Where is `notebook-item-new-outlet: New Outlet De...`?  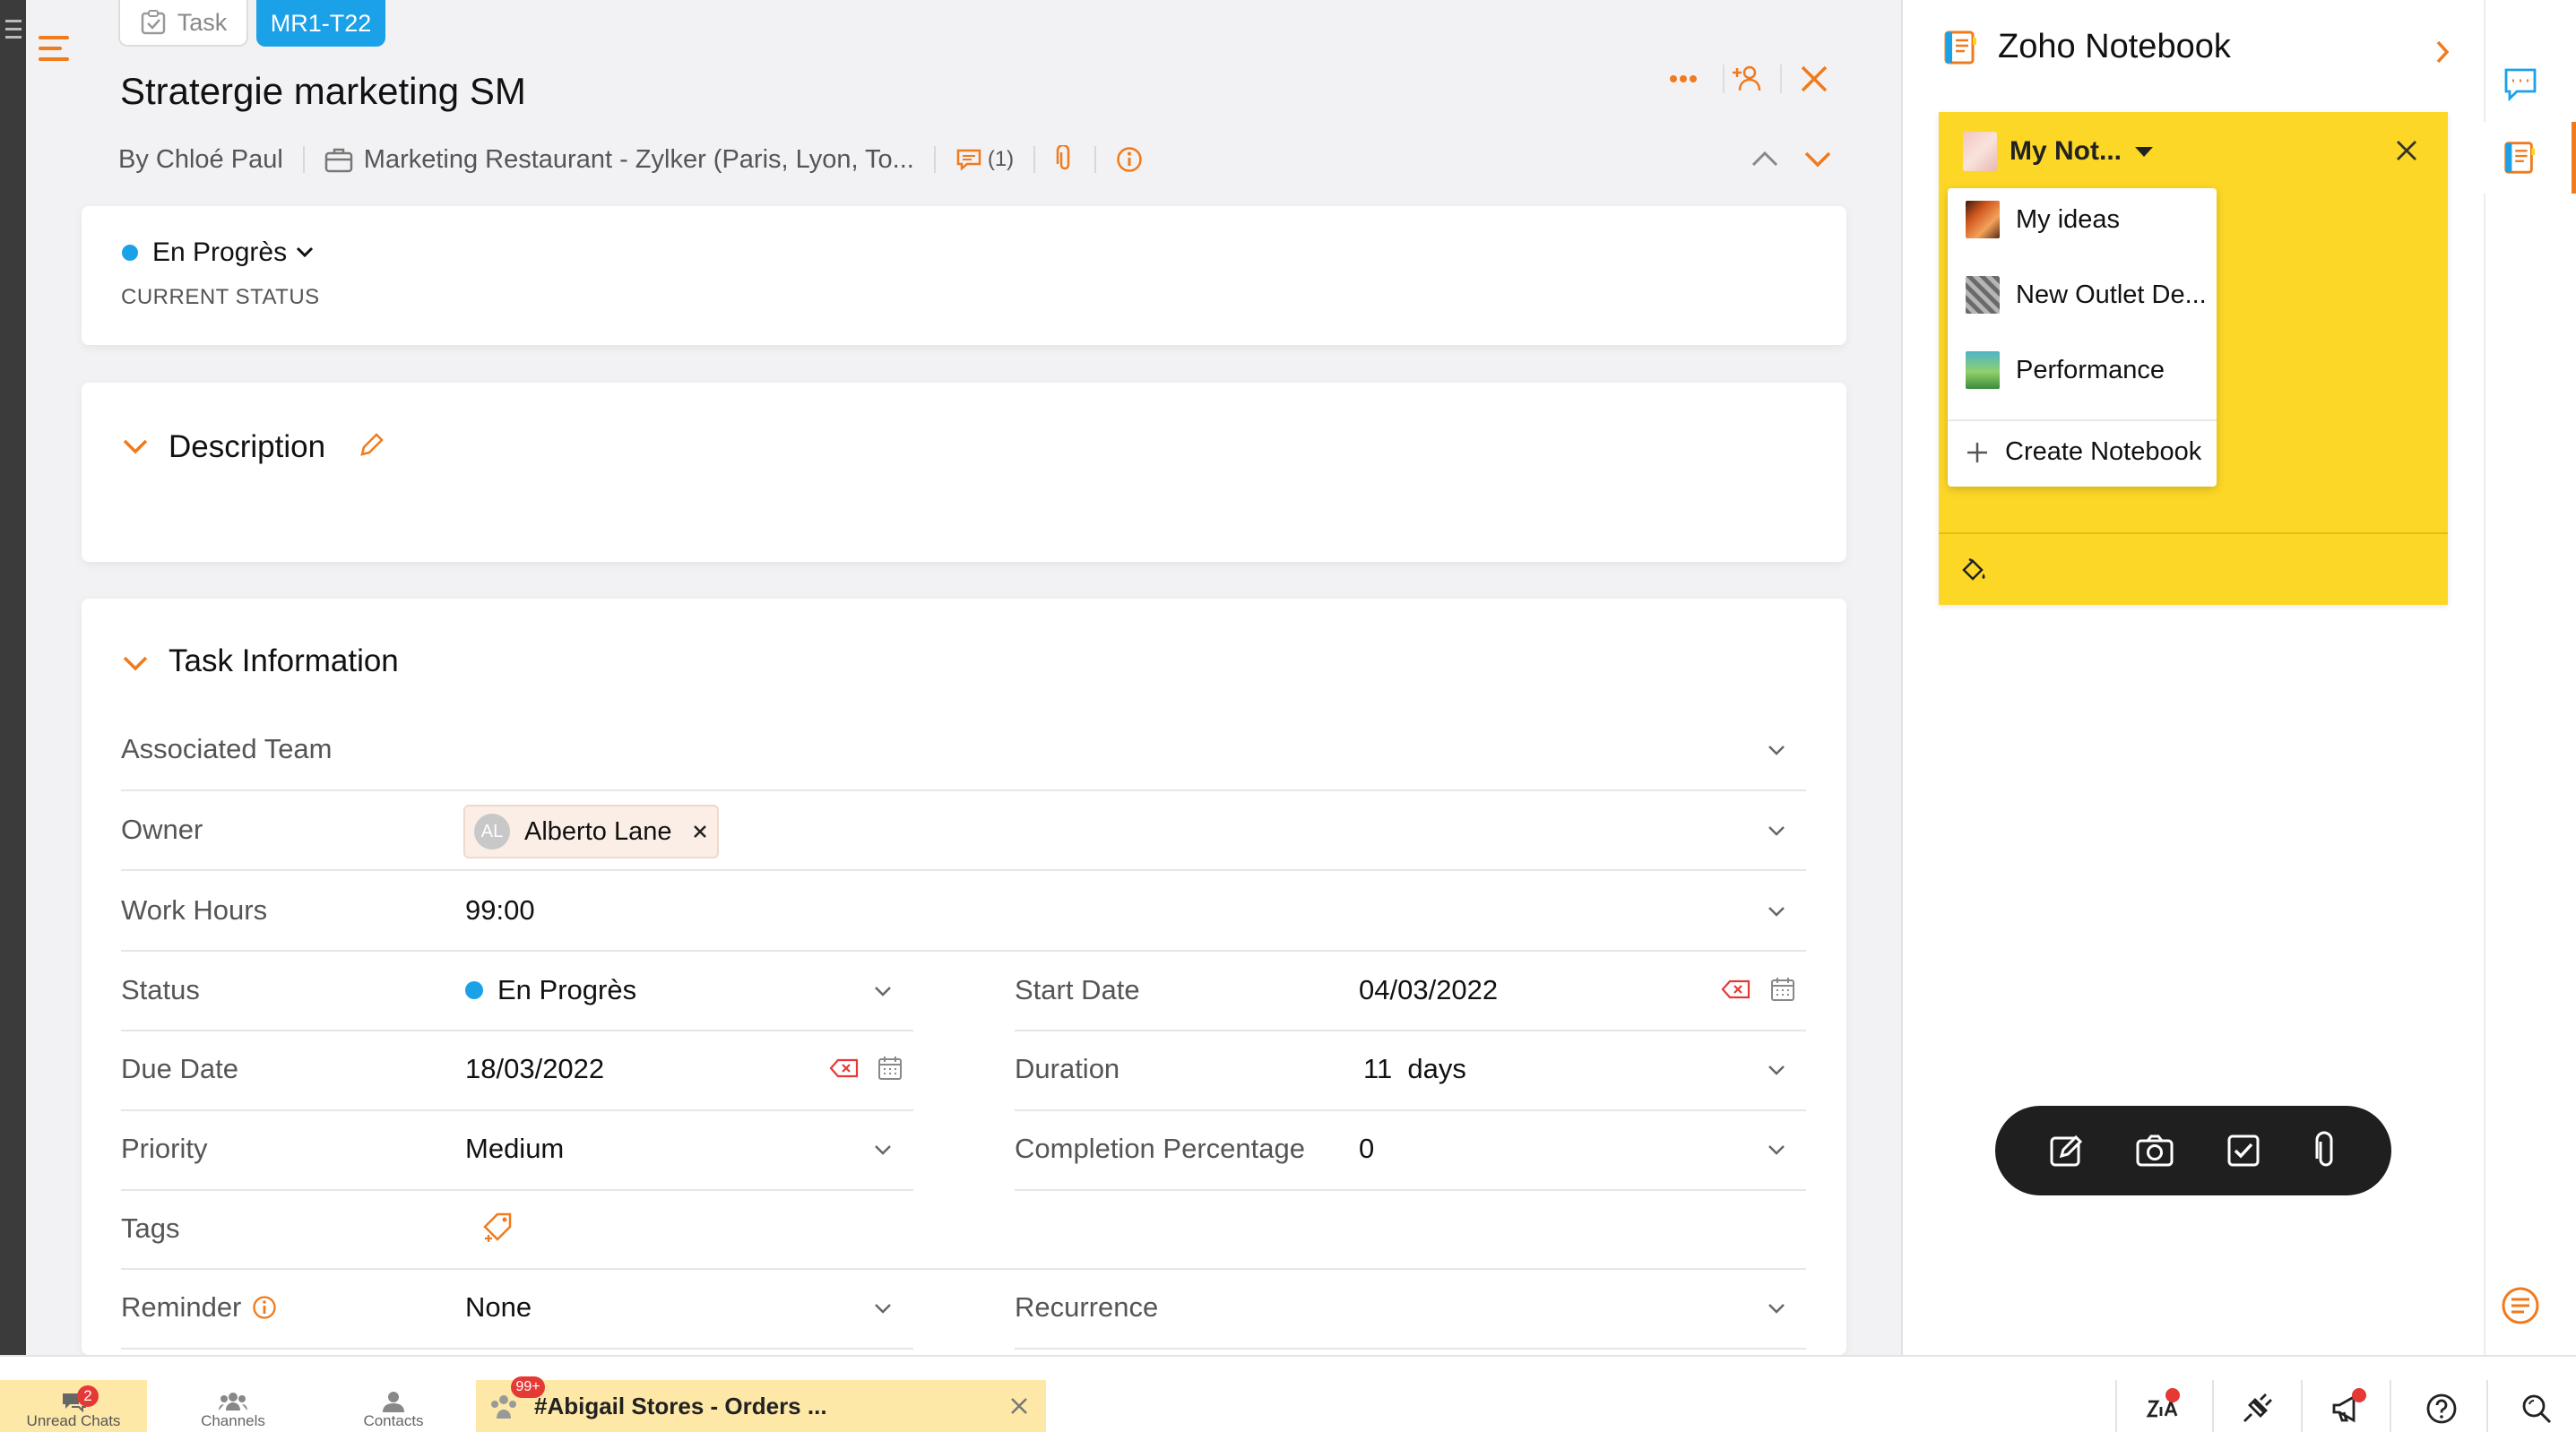 notebook-item-new-outlet: New Outlet De... is located at coordinates (2086, 295).